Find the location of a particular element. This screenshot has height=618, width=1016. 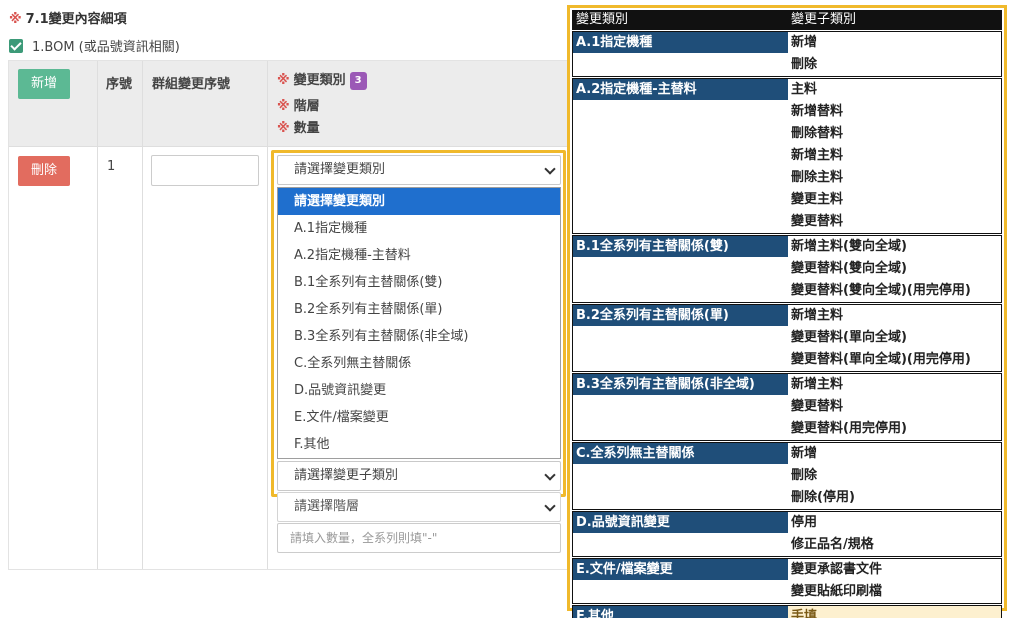

reference-subcategory-cell: 刪除(停用) is located at coordinates (823, 497).